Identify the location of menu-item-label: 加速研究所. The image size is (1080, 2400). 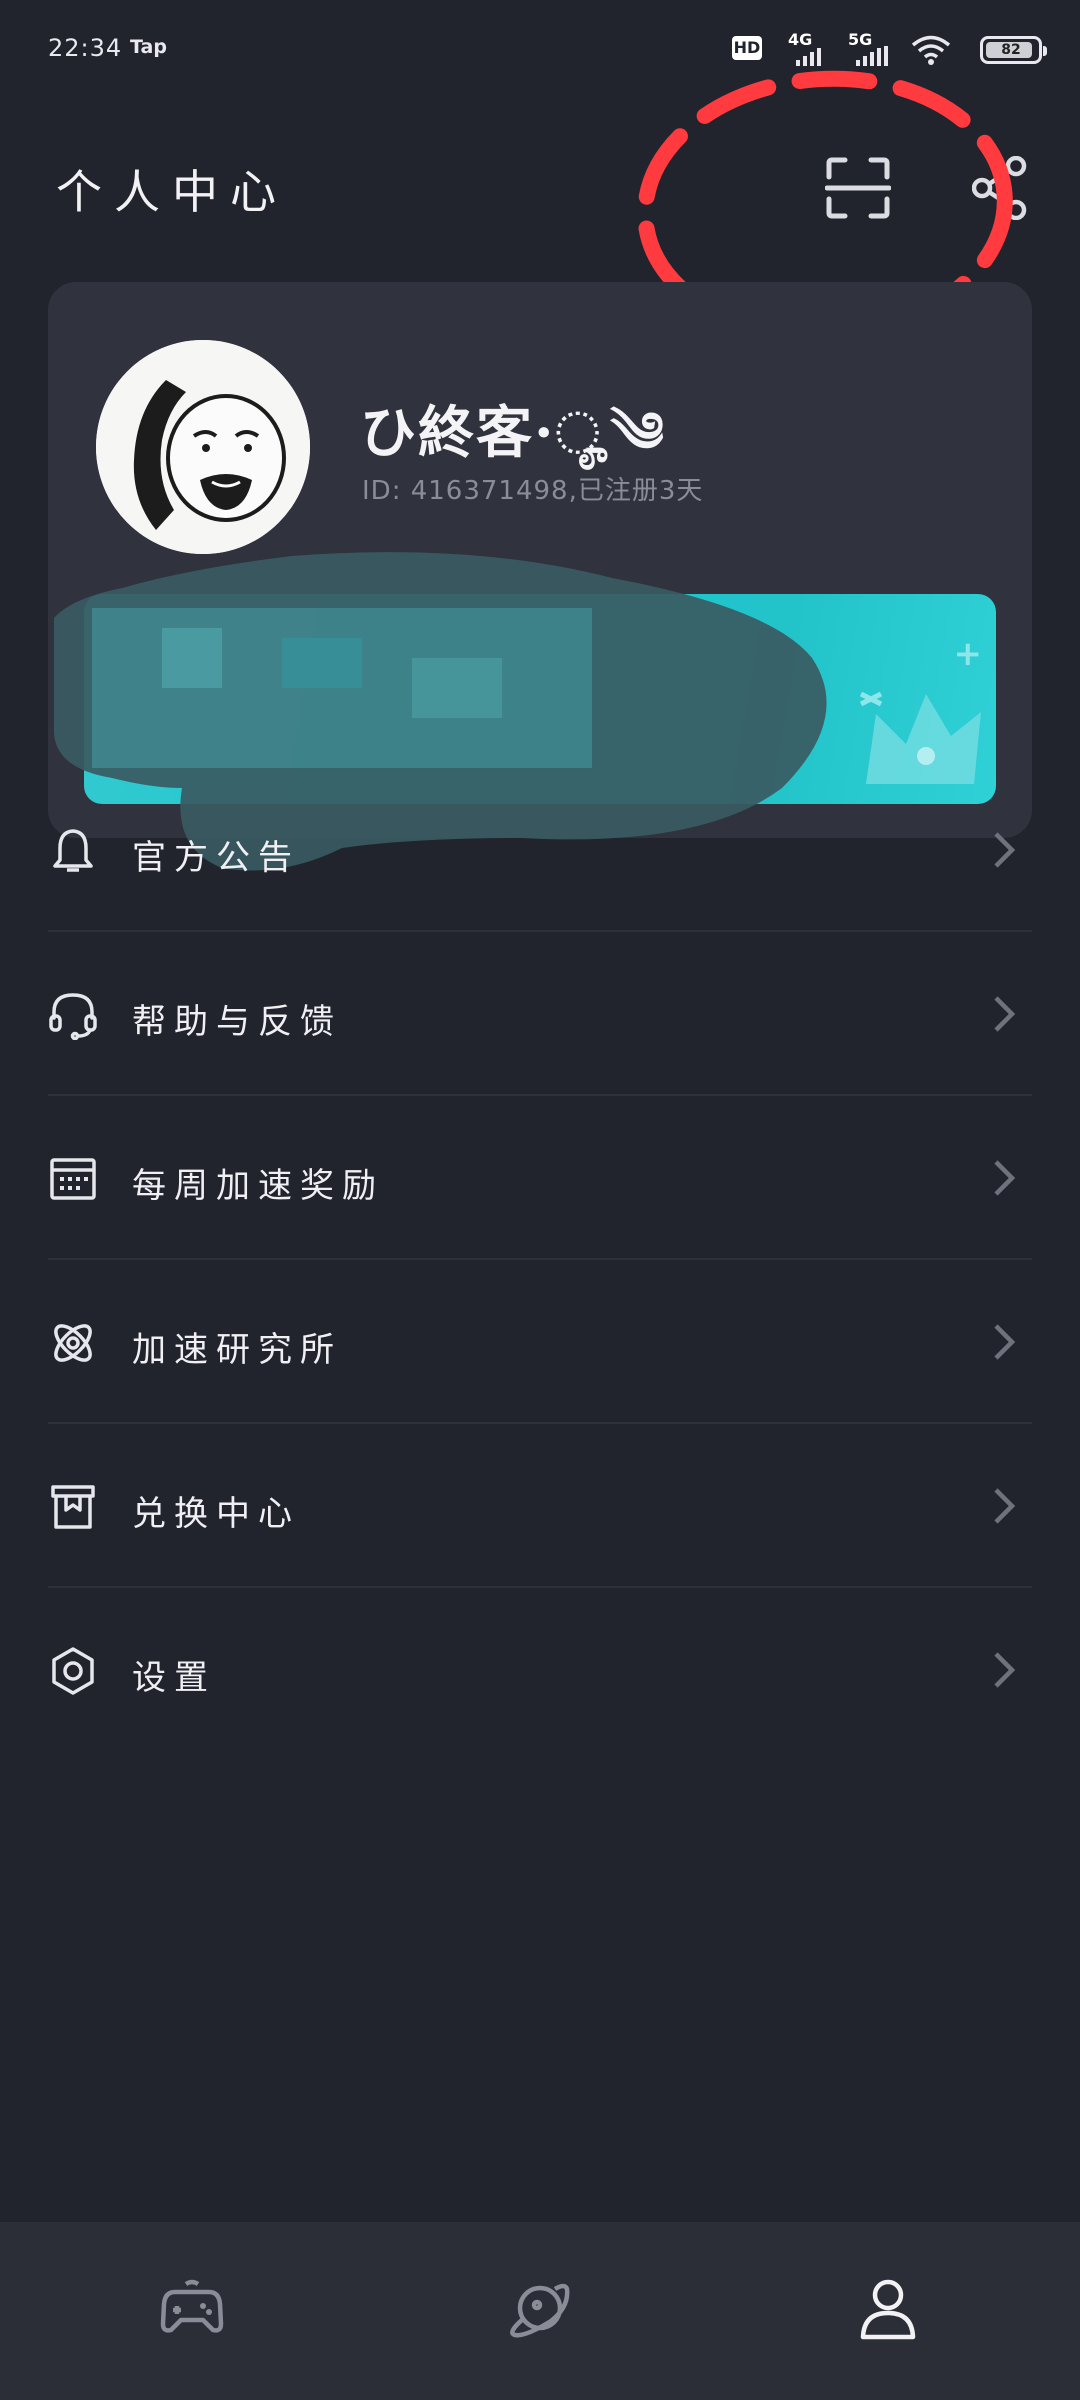
(237, 1350).